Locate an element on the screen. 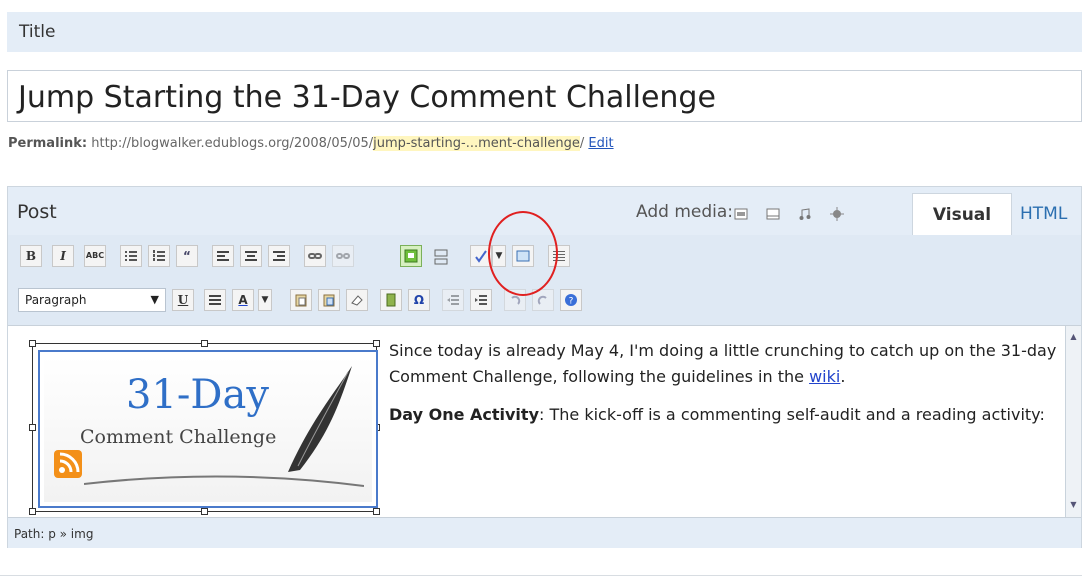  help-button: ? is located at coordinates (571, 300).